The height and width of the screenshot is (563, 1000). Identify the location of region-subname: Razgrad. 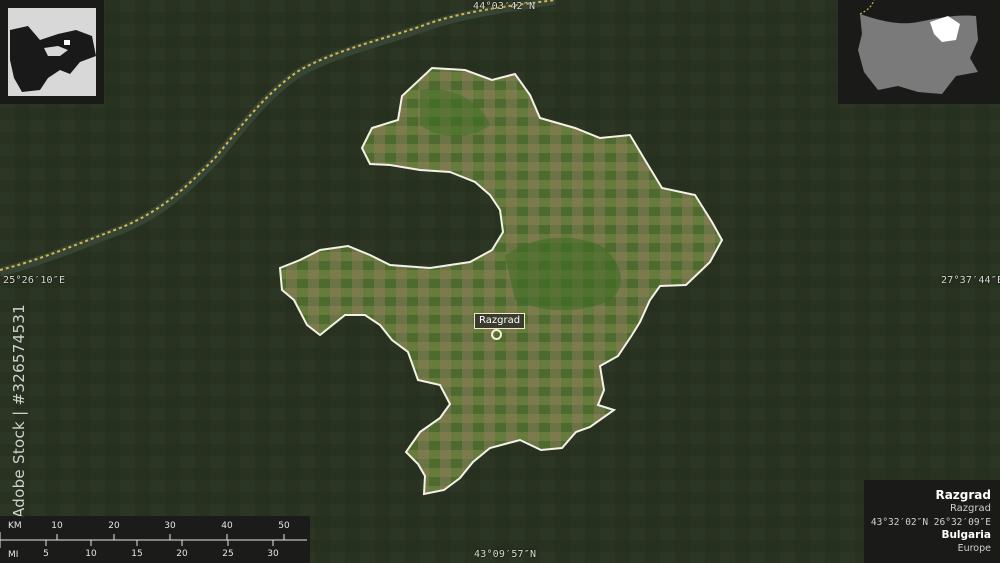
(970, 508).